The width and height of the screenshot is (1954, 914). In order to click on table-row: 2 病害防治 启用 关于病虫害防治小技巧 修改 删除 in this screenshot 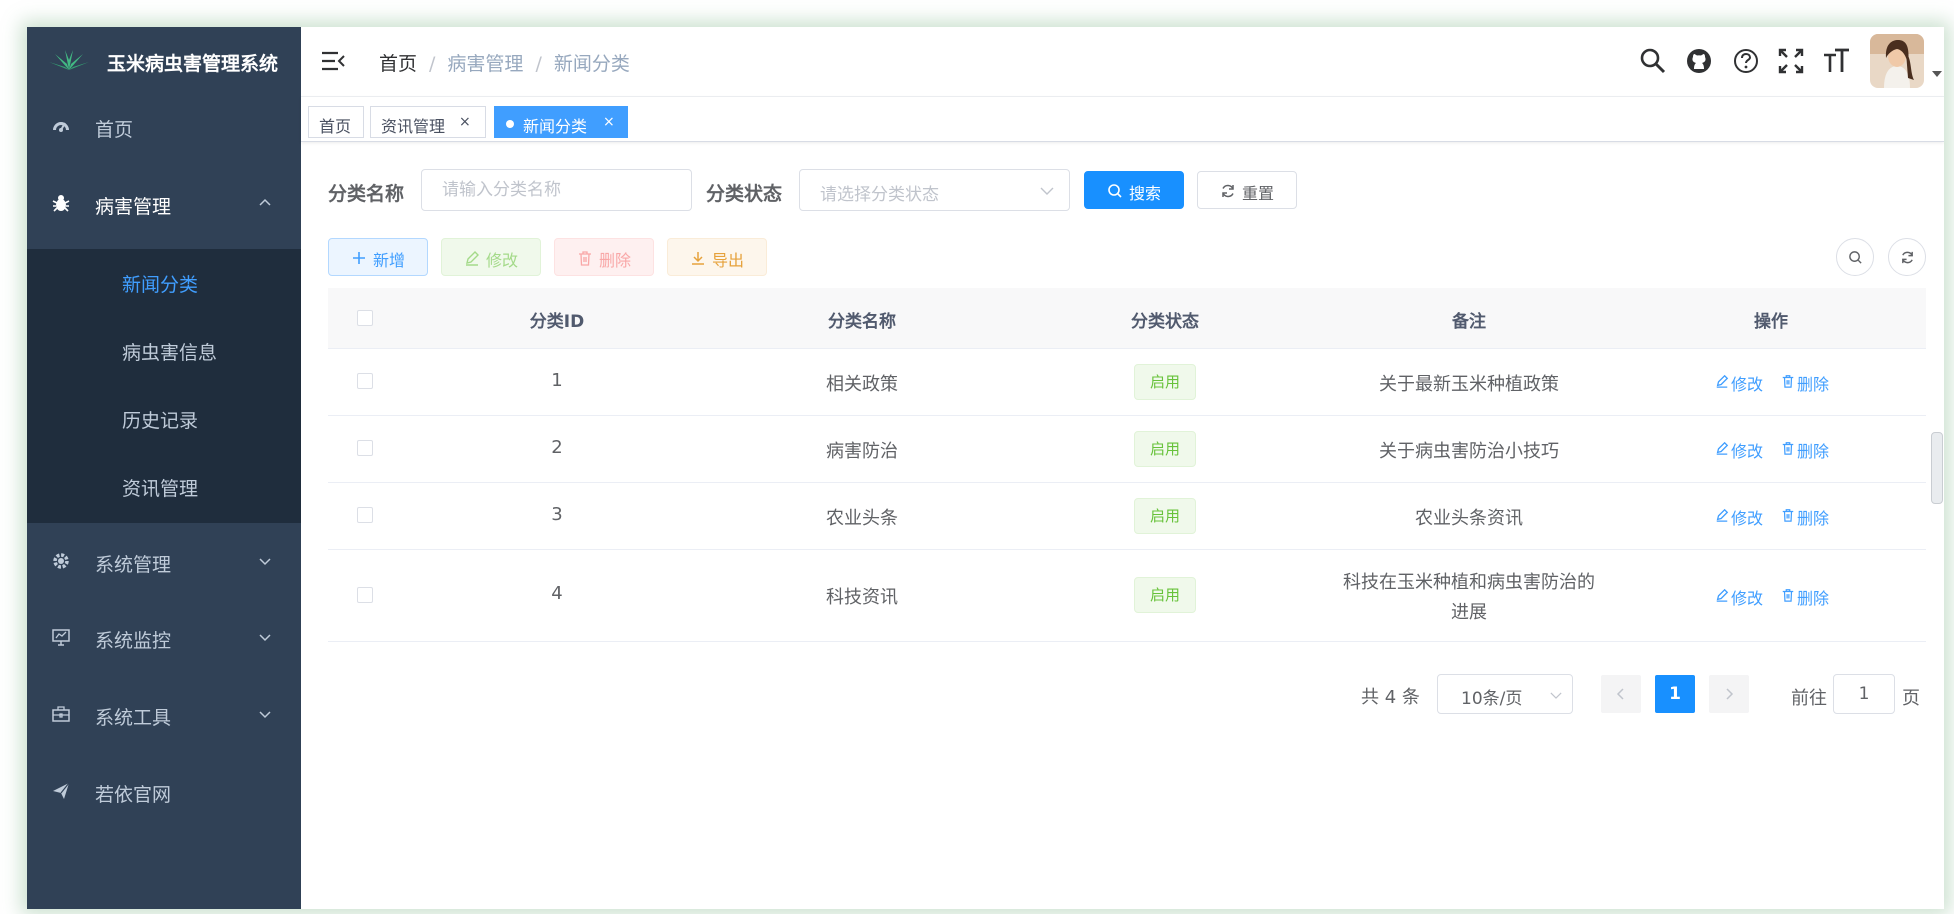, I will do `click(1127, 449)`.